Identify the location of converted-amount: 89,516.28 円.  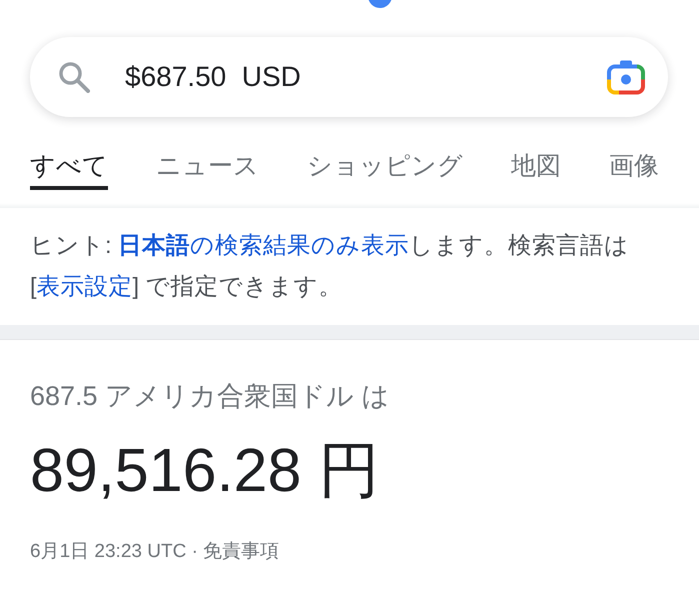
(205, 470).